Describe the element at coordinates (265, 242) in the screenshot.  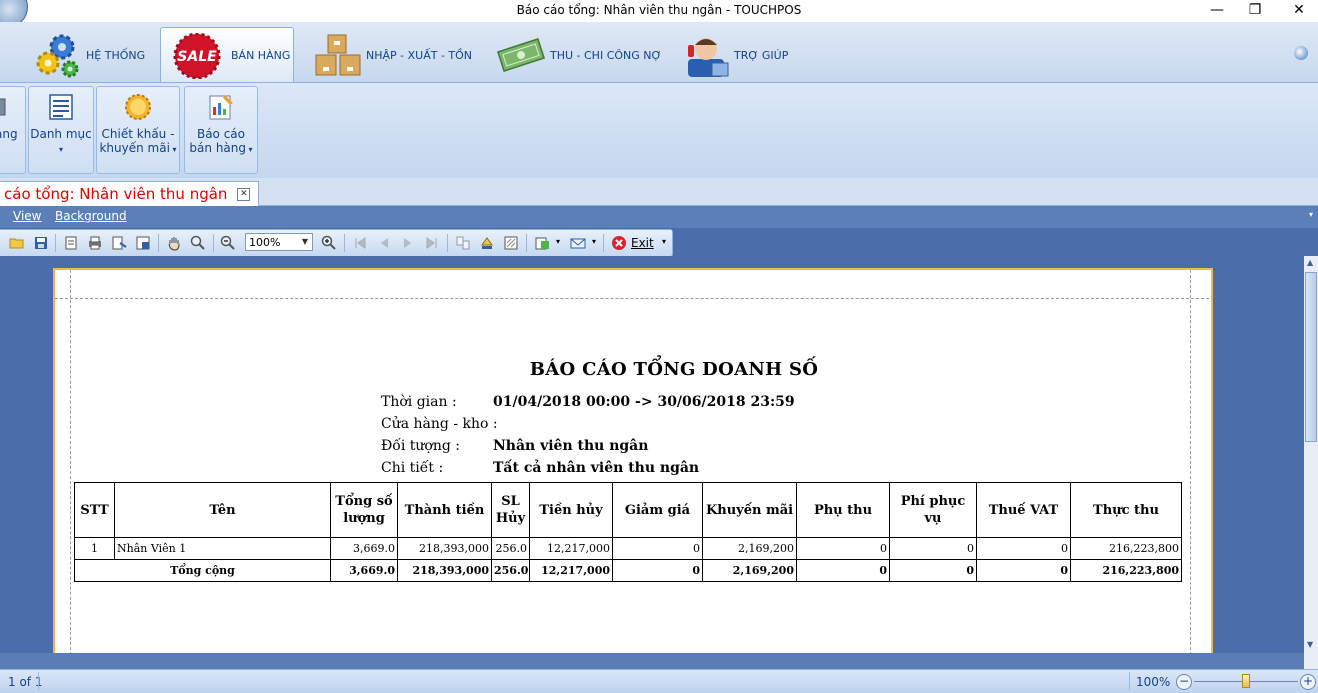
I see `zoom-select-value: 100%` at that location.